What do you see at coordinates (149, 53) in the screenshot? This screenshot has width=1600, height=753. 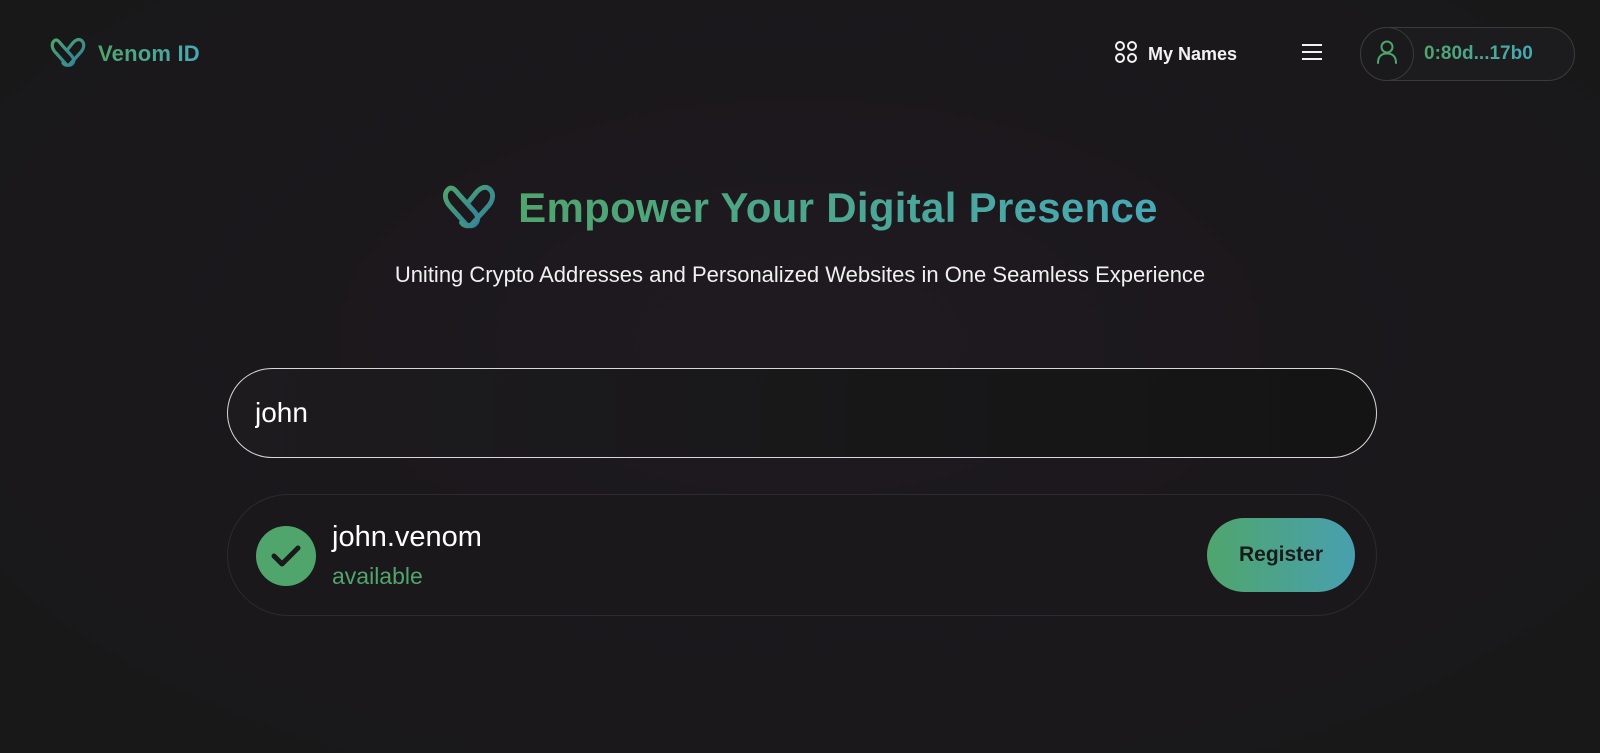 I see `brand-name: Venom ID` at bounding box center [149, 53].